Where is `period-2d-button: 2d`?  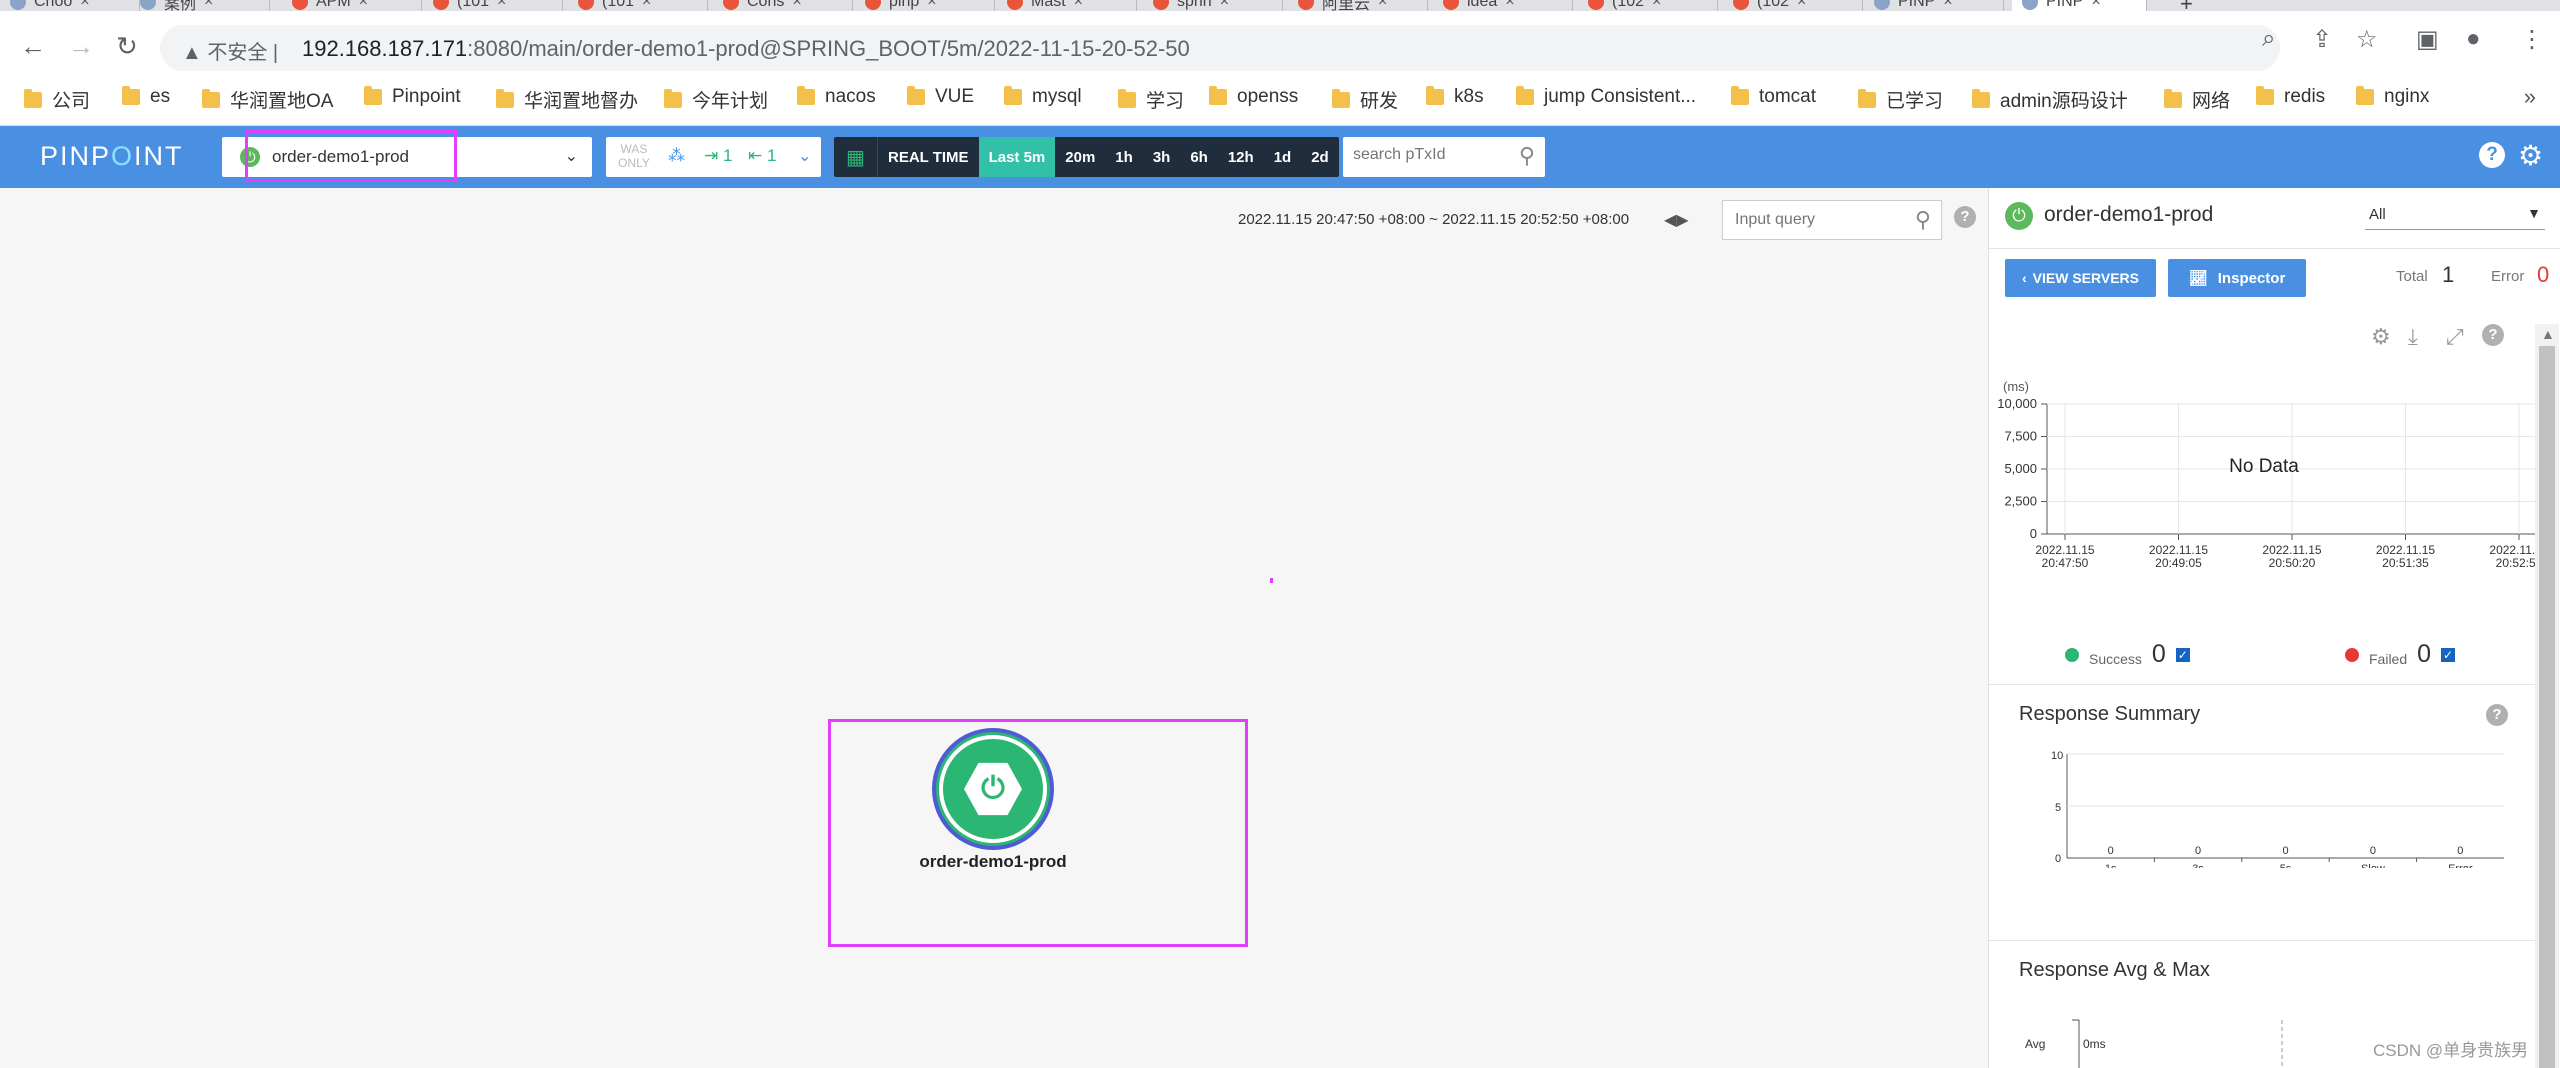
period-2d-button: 2d is located at coordinates (1320, 157).